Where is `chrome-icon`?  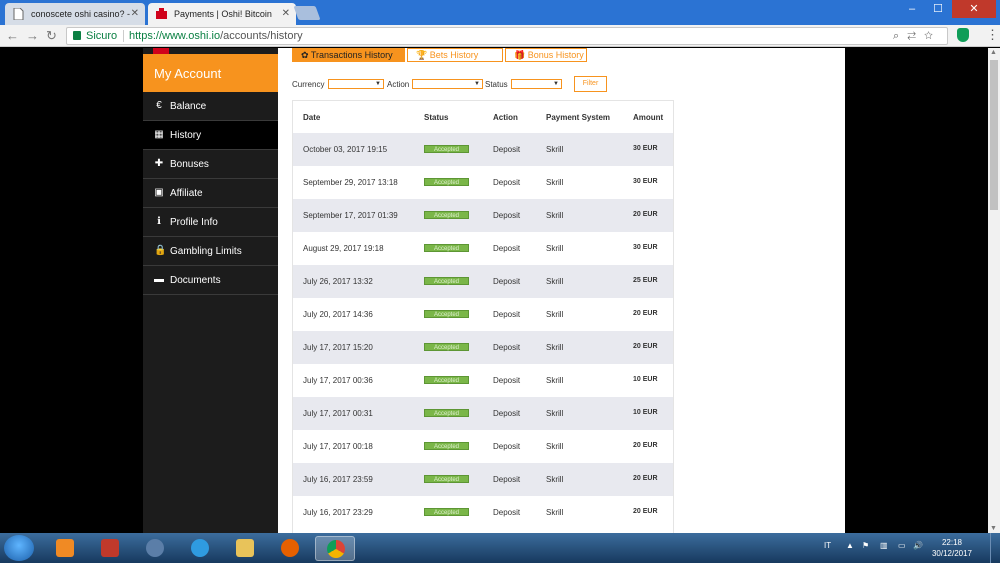 chrome-icon is located at coordinates (336, 549).